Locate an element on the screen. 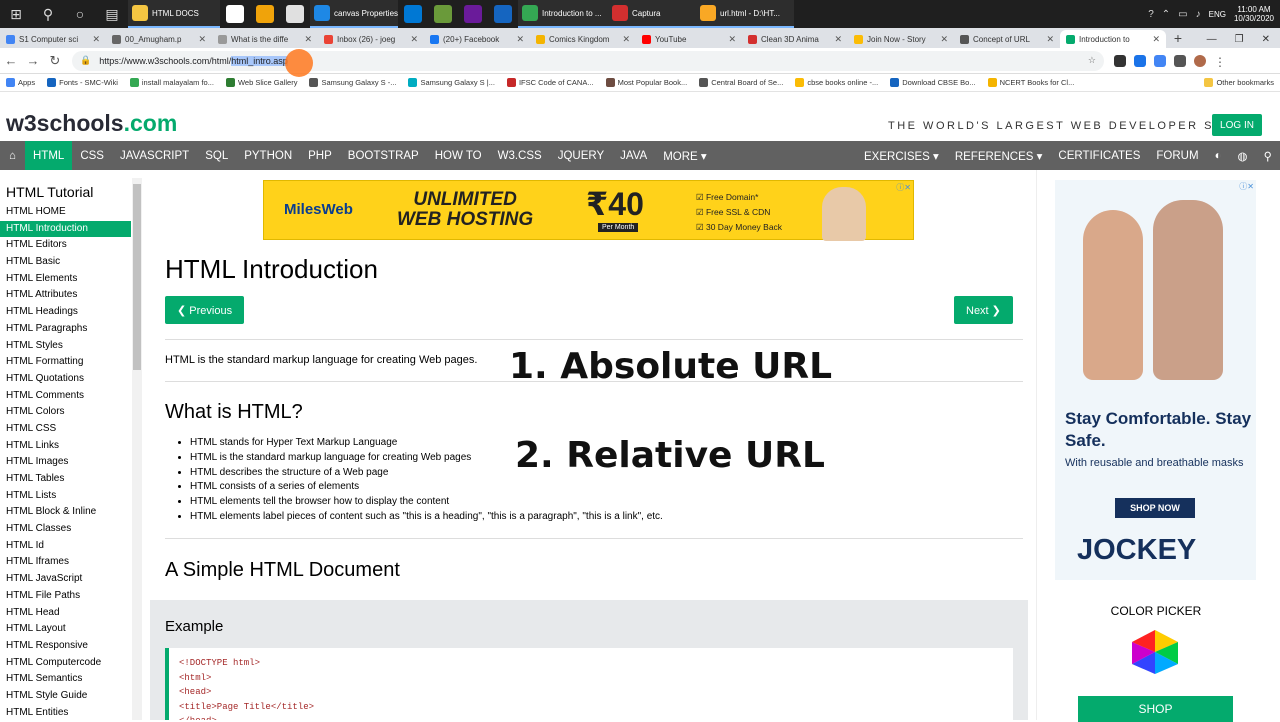 The image size is (1280, 722). sidebar-link: HTML Lists is located at coordinates (65, 496).